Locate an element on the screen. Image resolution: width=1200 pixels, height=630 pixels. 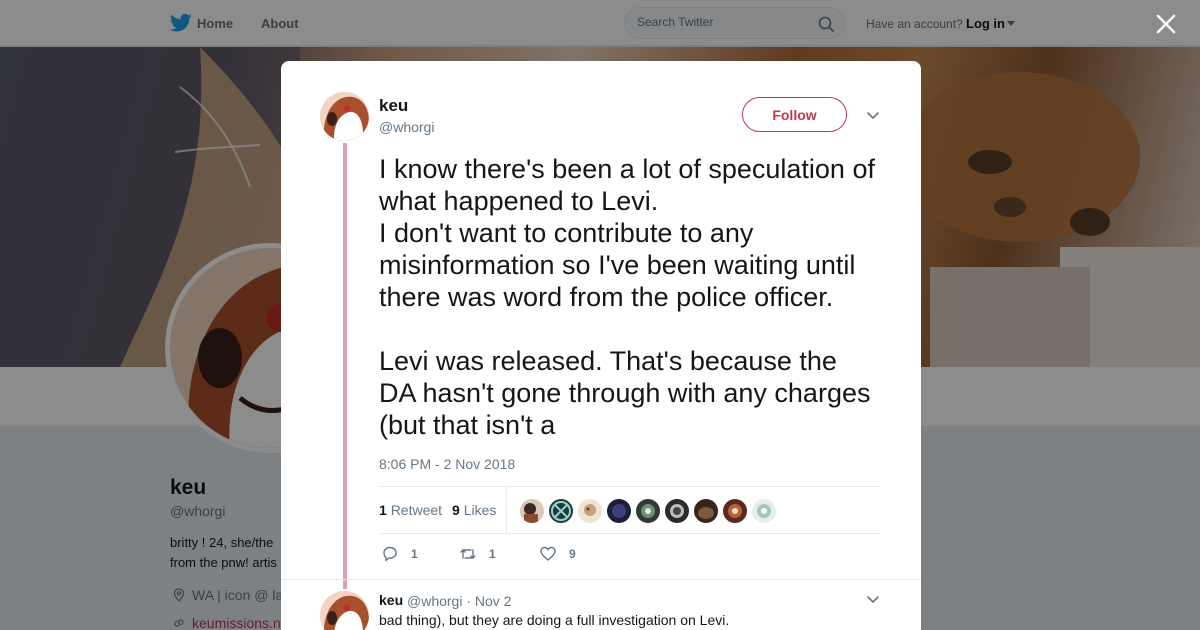
like-action-count: 9 is located at coordinates (572, 554).